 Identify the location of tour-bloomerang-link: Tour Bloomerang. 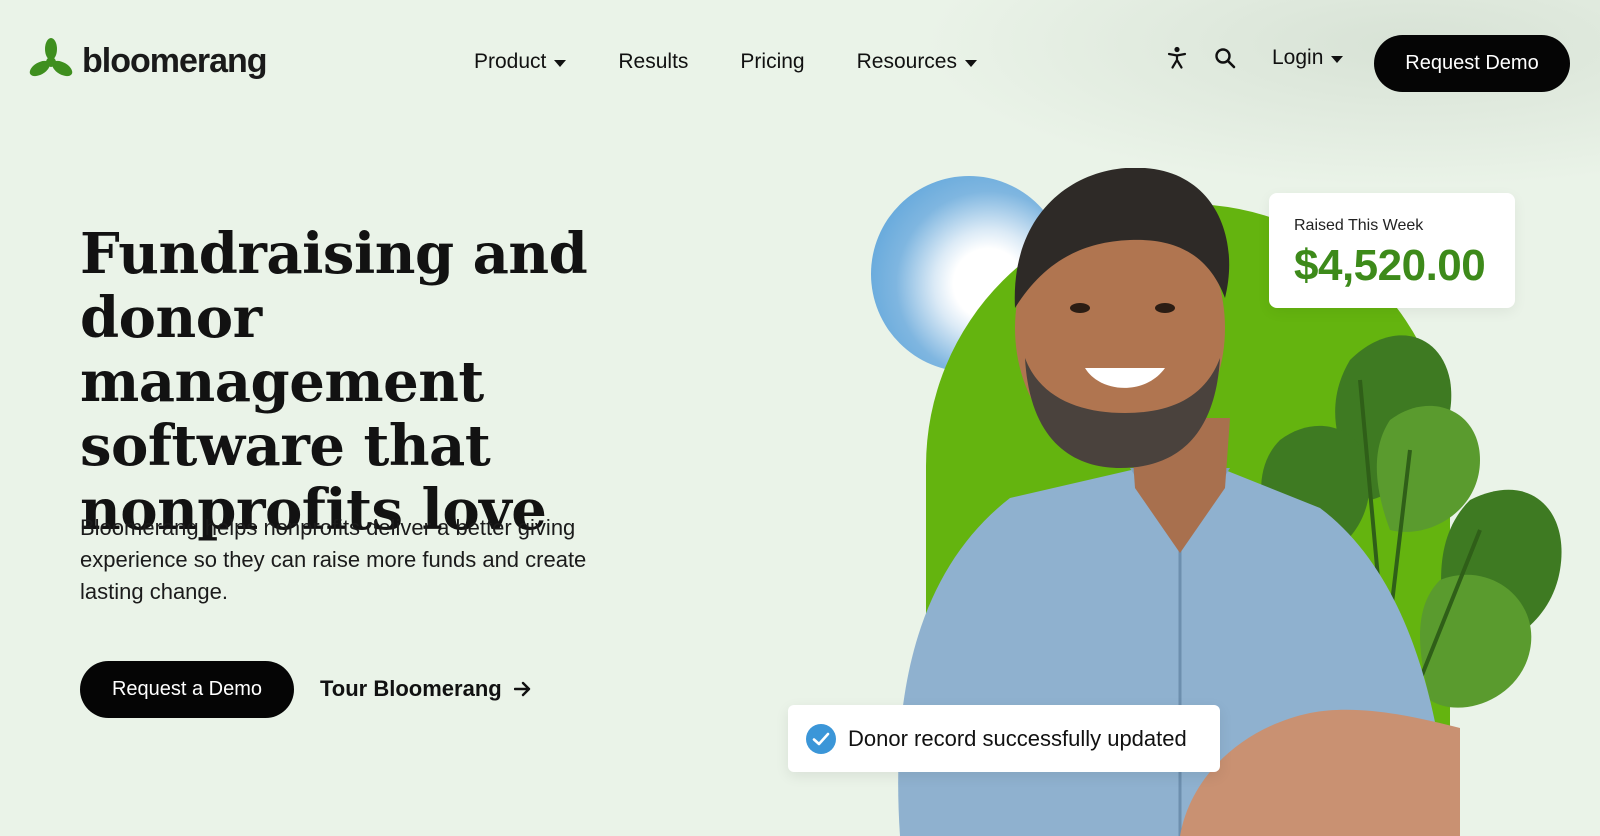
(426, 689).